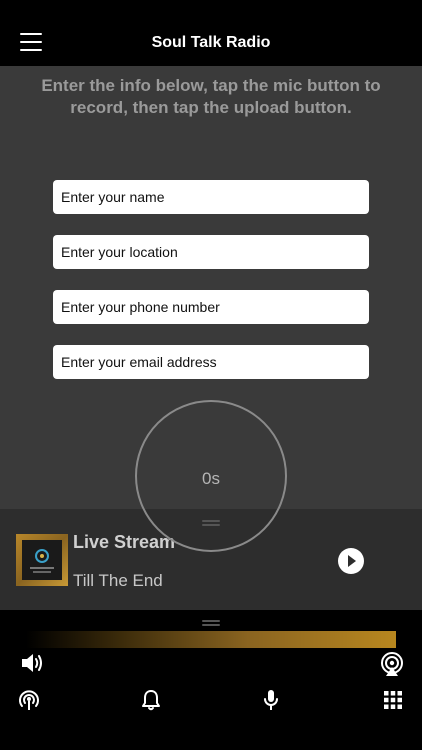 The height and width of the screenshot is (750, 422). I want to click on phone-field, so click(211, 307).